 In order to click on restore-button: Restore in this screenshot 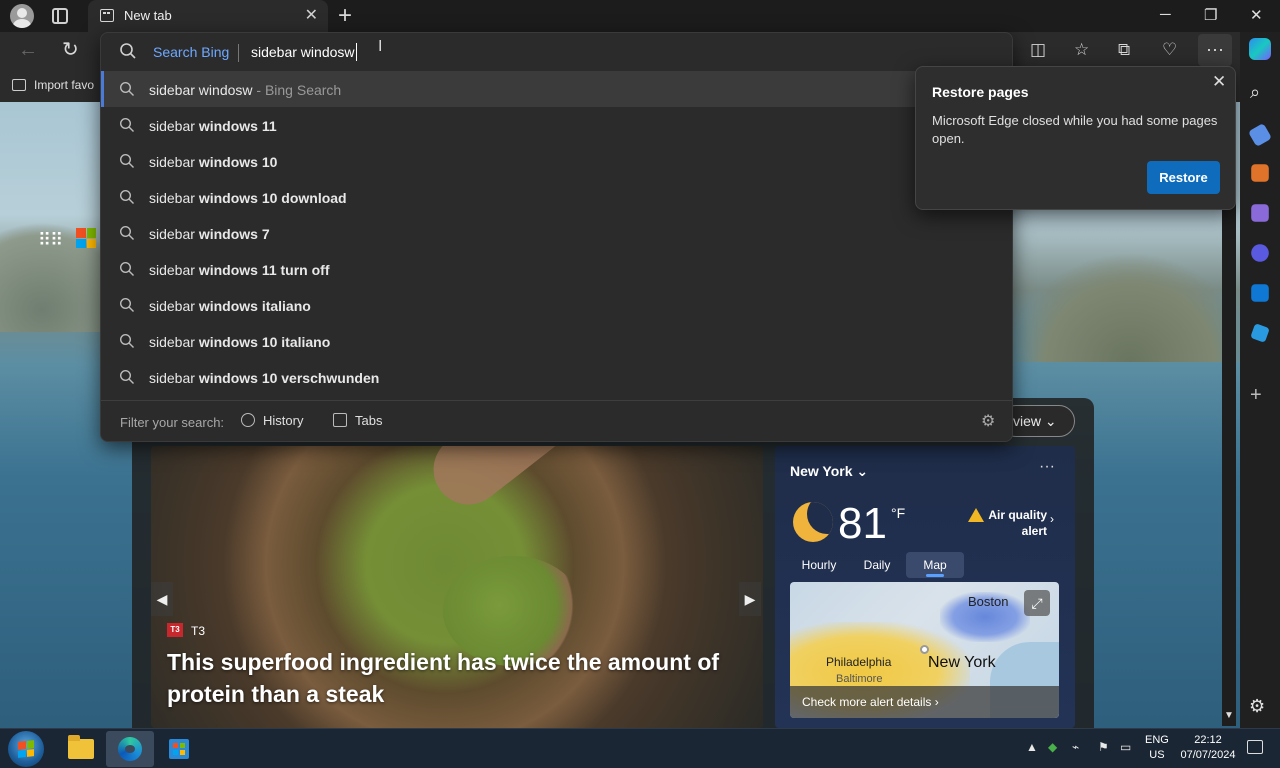, I will do `click(1183, 177)`.